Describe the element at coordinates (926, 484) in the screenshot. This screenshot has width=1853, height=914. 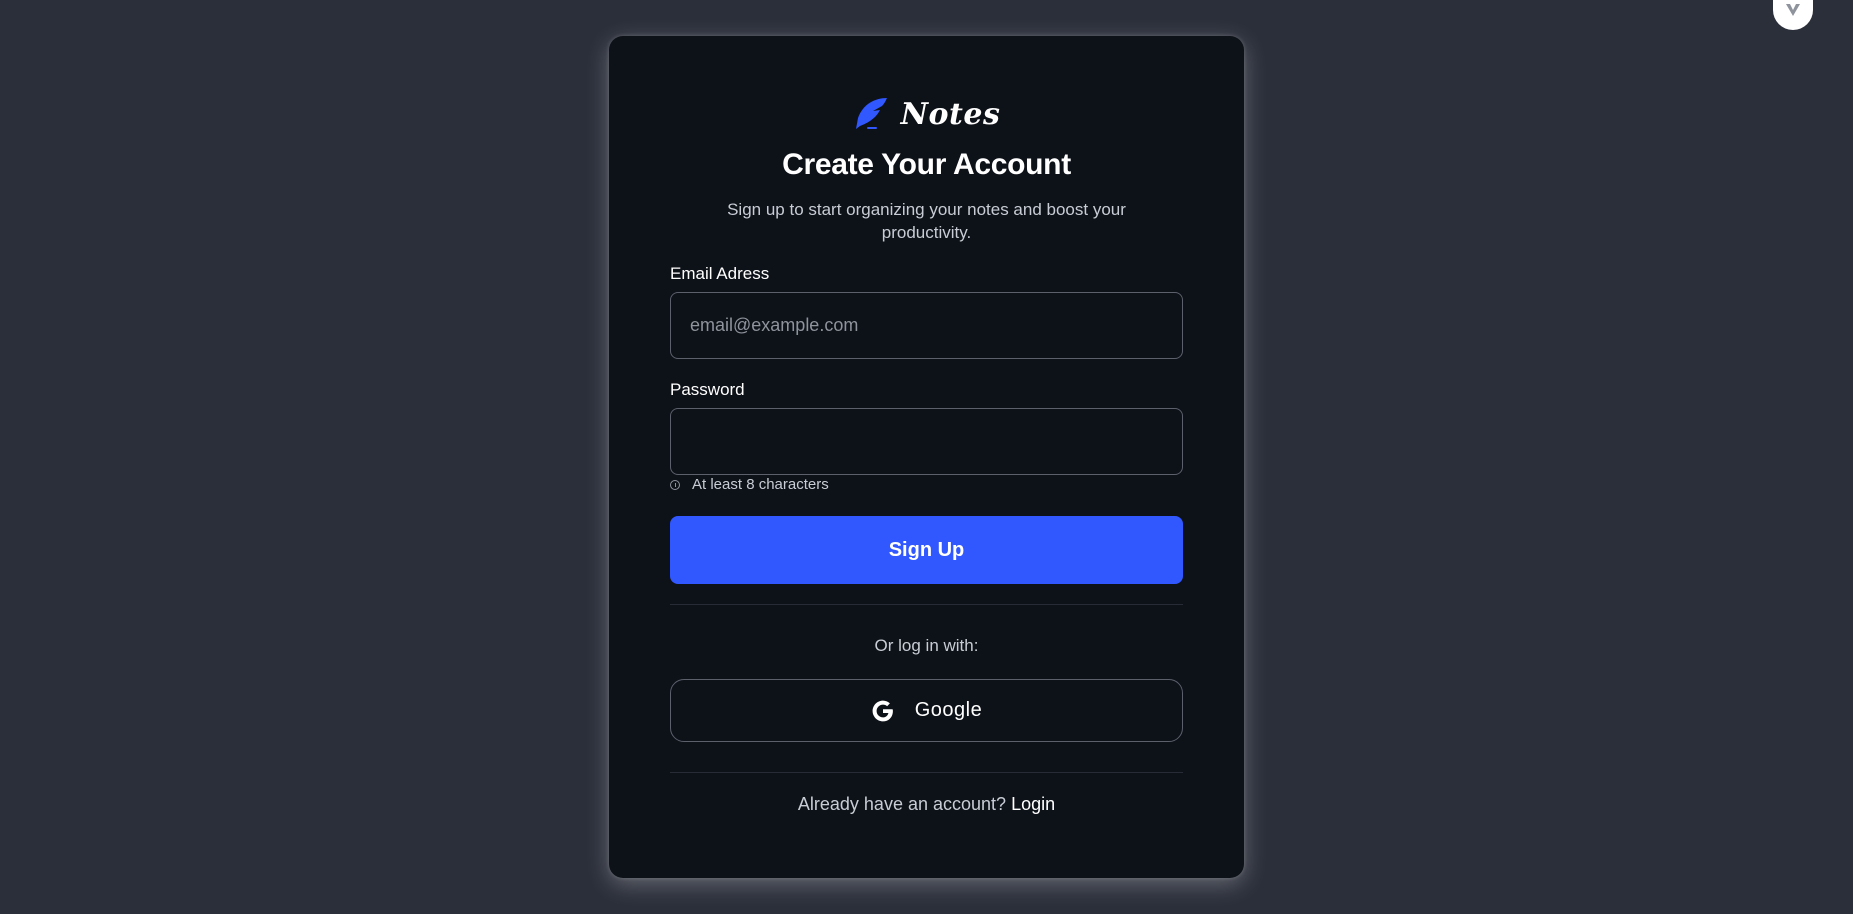
I see `password-hint: At least 8 characters` at that location.